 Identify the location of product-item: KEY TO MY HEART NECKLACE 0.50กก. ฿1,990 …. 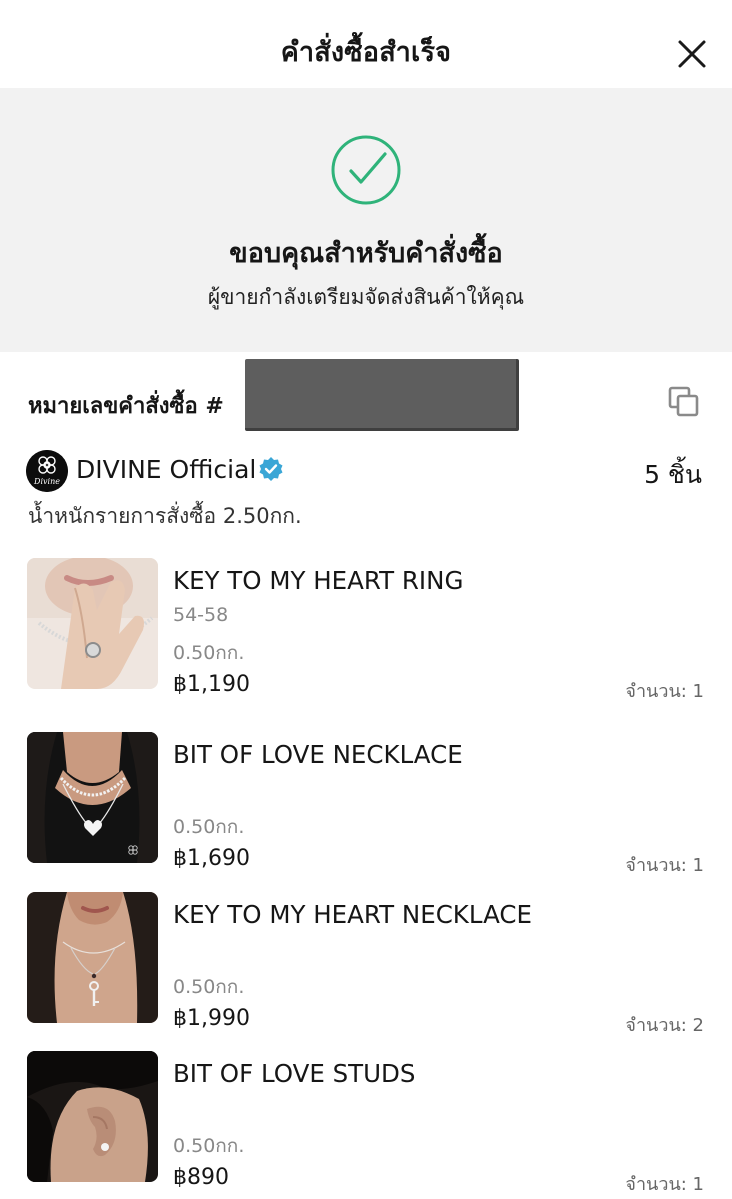
(366, 964).